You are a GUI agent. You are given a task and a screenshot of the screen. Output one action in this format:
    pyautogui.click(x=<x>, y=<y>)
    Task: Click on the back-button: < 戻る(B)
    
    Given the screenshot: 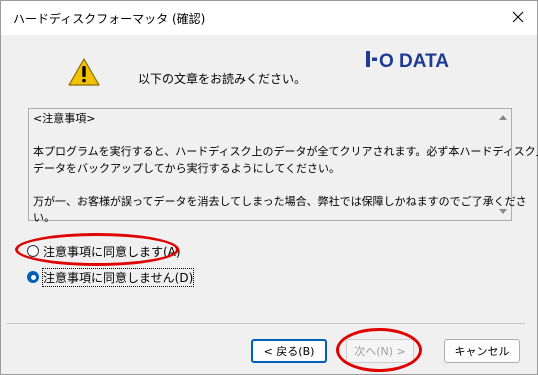 What is the action you would take?
    pyautogui.click(x=289, y=351)
    